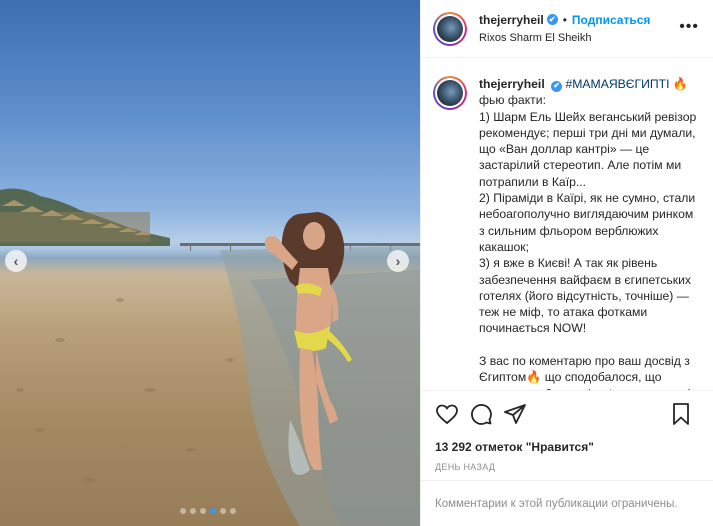  I want to click on more-horizontal-icon: •••, so click(689, 26).